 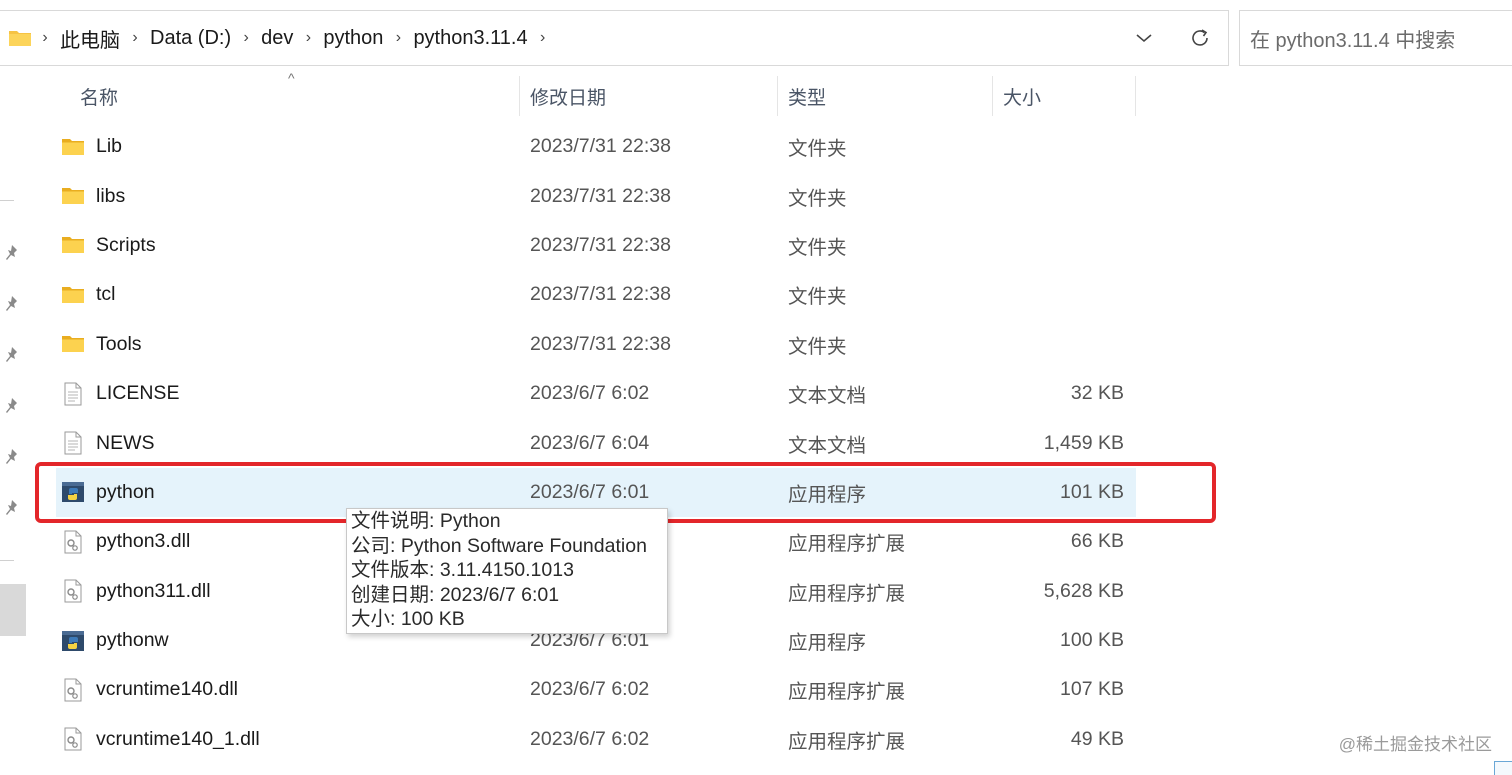 I want to click on tooltip-created: 创建日期: 2023/6/7 6:01, so click(x=455, y=594).